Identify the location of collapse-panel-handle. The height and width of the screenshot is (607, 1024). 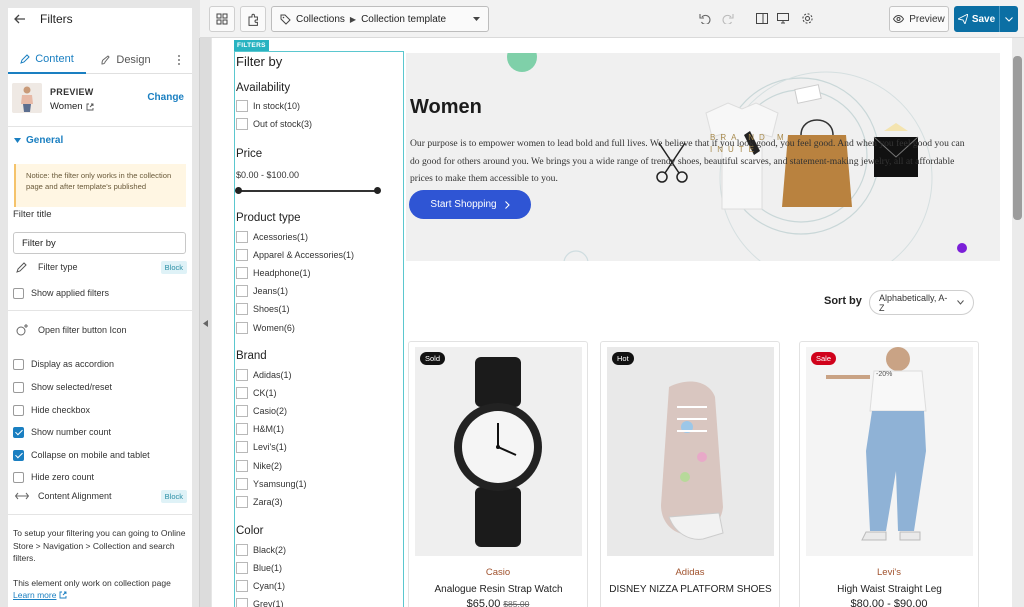
(205, 322).